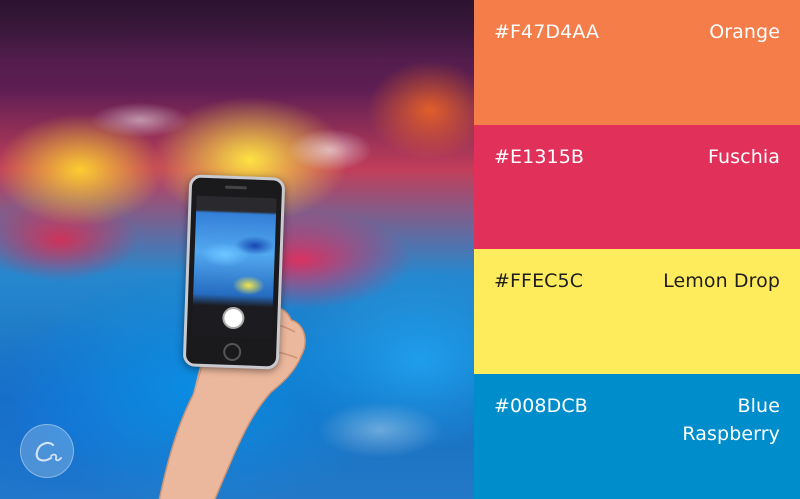 The width and height of the screenshot is (800, 499). What do you see at coordinates (233, 318) in the screenshot?
I see `camera-shutter-icon` at bounding box center [233, 318].